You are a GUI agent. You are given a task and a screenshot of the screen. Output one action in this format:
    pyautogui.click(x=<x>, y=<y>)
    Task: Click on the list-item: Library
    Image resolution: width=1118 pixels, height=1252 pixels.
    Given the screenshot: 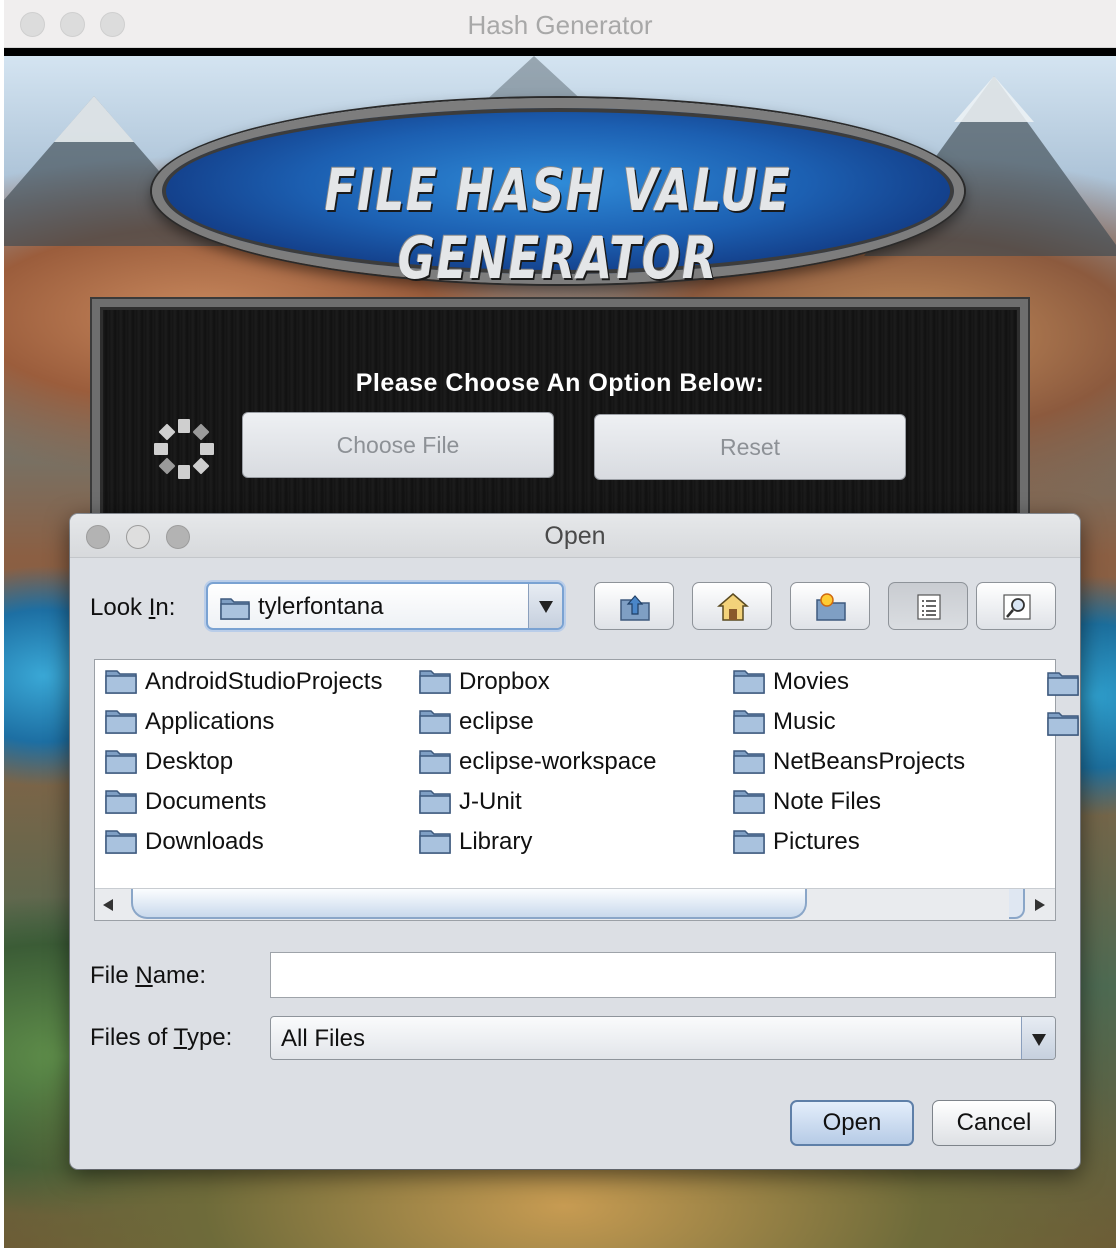 What is the action you would take?
    pyautogui.click(x=475, y=842)
    